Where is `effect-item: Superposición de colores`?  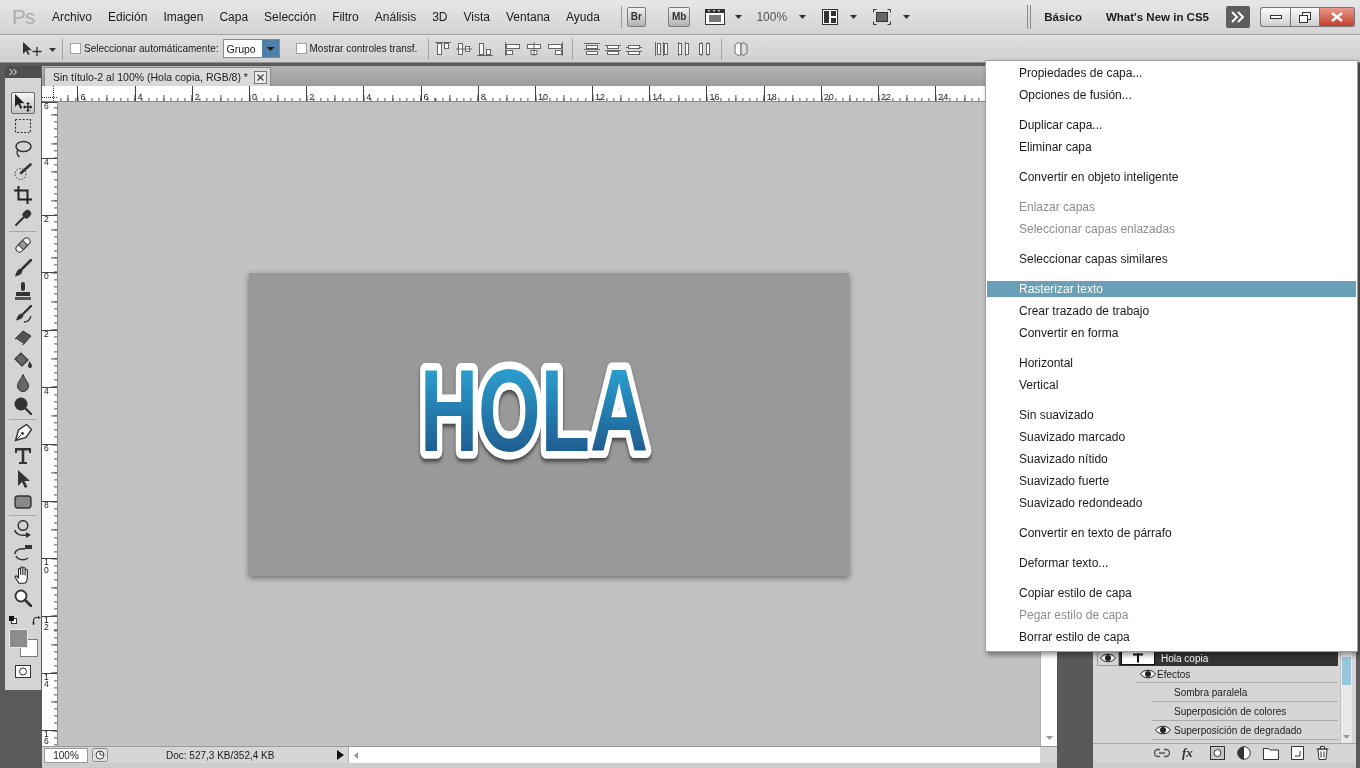
effect-item: Superposición de colores is located at coordinates (1245, 711).